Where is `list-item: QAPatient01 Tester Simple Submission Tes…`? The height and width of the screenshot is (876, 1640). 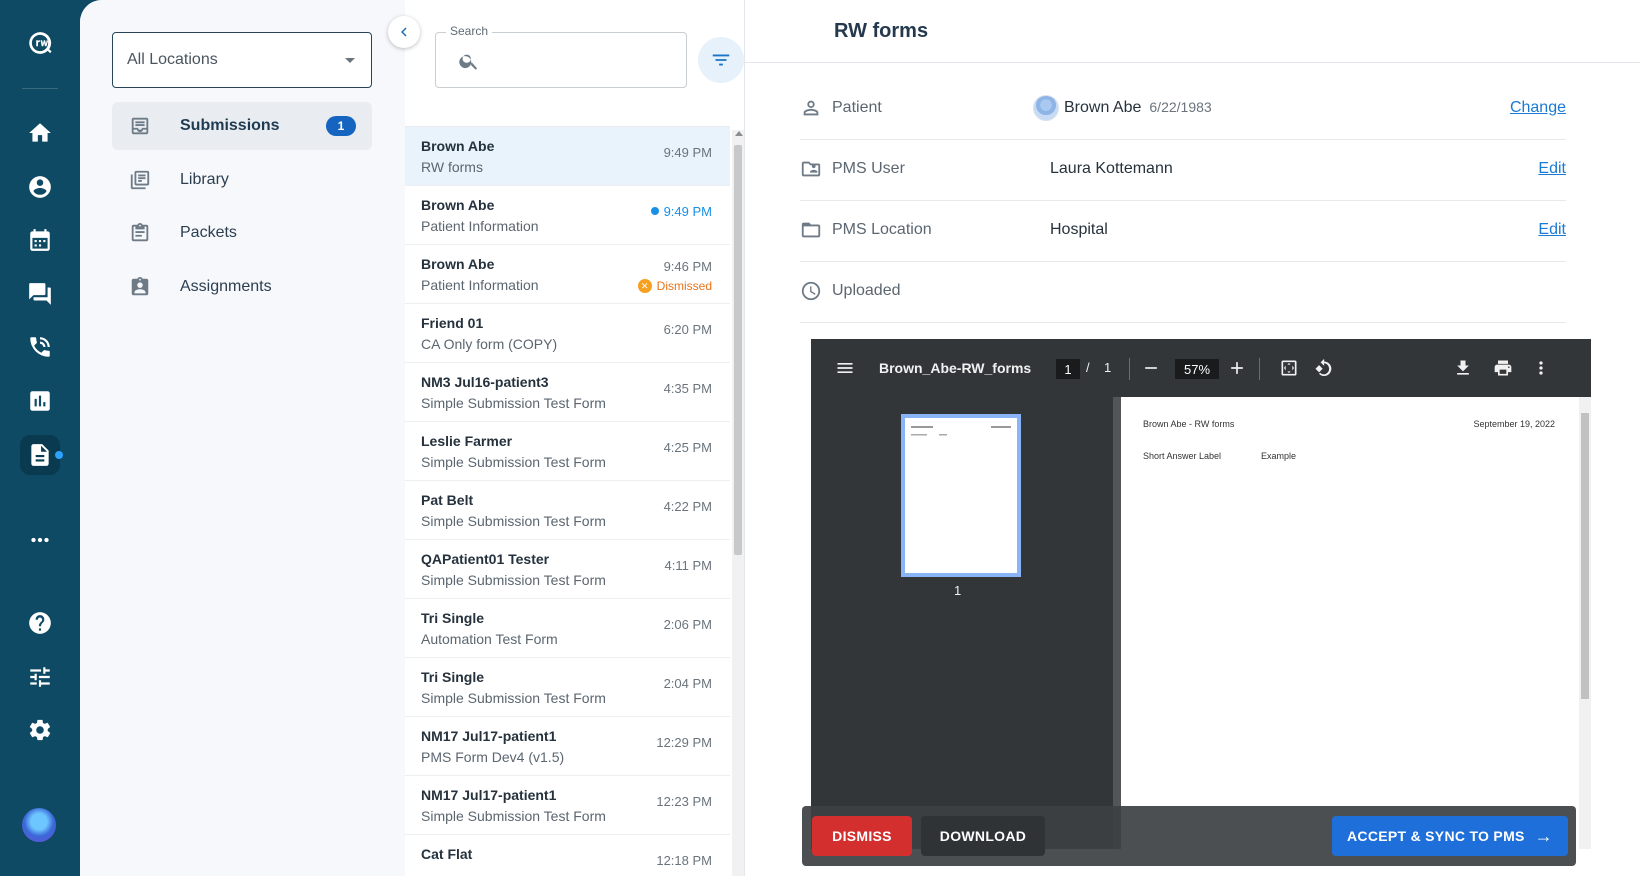 list-item: QAPatient01 Tester Simple Submission Tes… is located at coordinates (567, 569).